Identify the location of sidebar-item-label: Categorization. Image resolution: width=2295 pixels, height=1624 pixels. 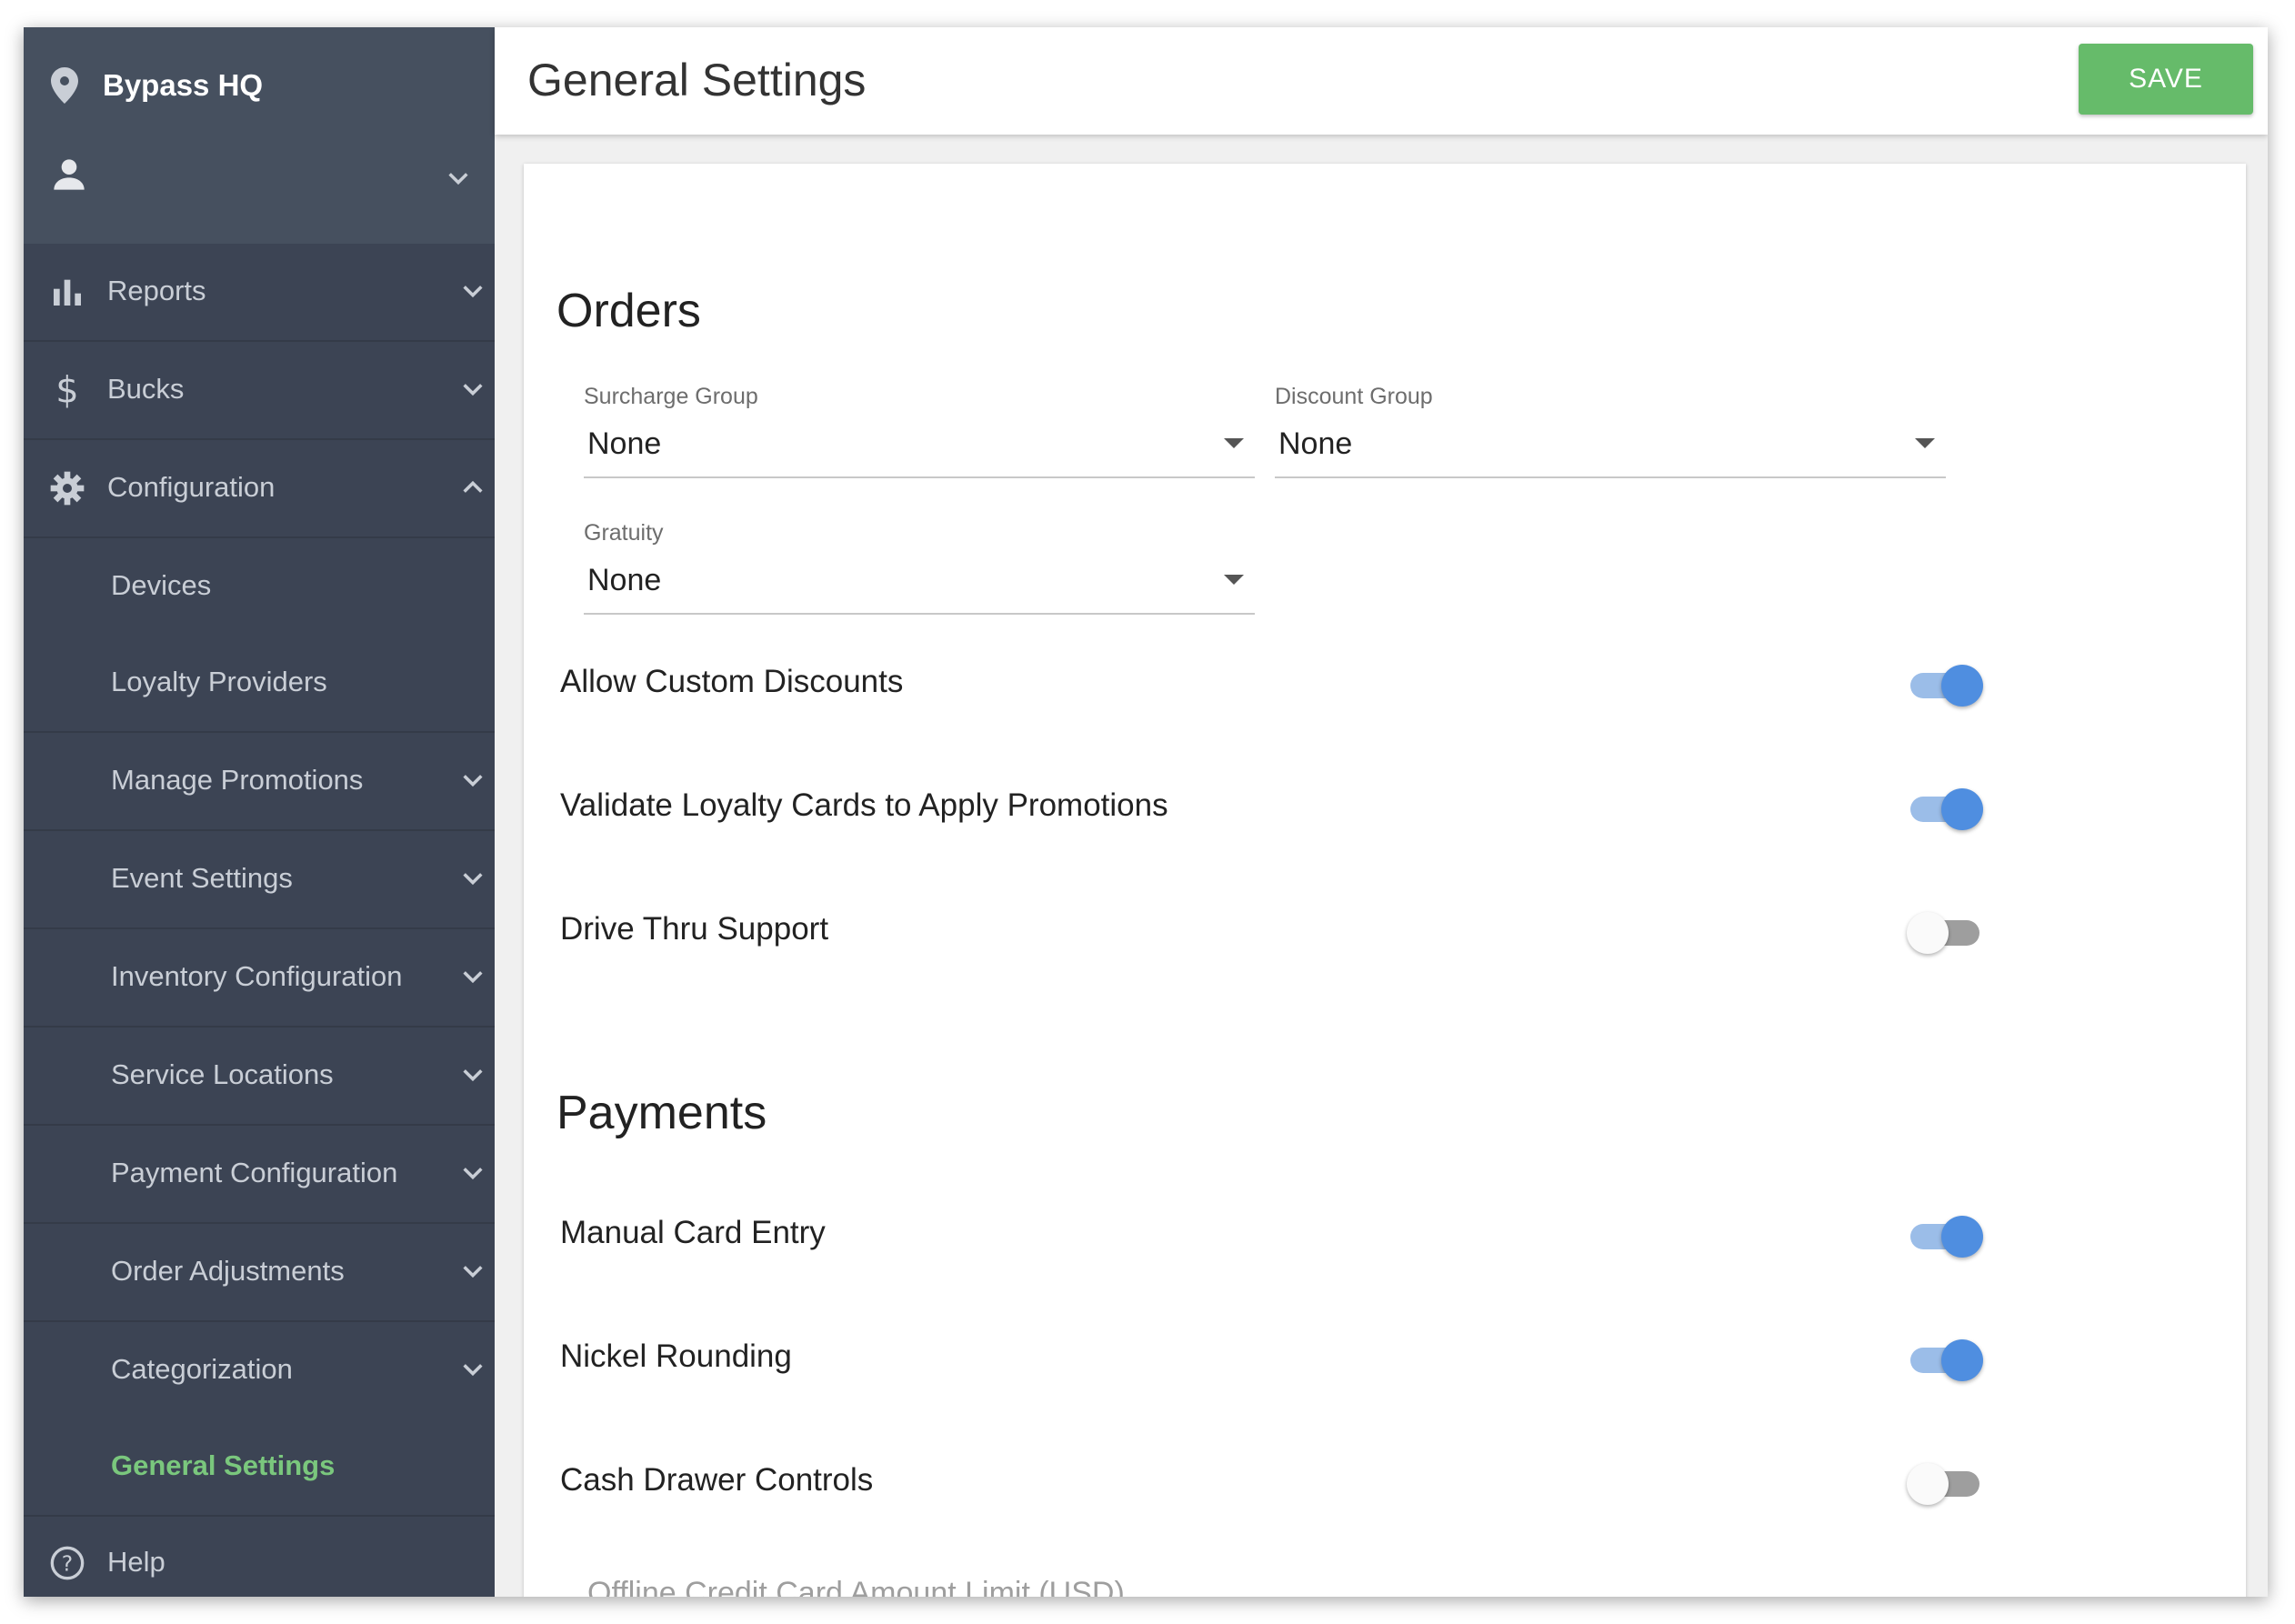
(202, 1369).